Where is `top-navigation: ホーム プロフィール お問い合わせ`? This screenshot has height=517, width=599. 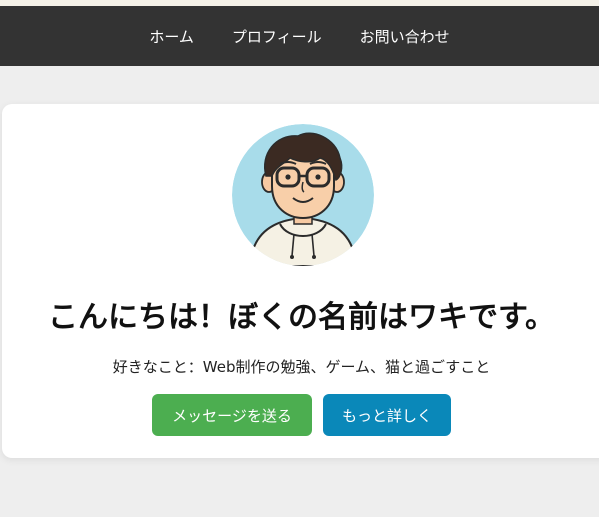
top-navigation: ホーム プロフィール お問い合わせ is located at coordinates (299, 36).